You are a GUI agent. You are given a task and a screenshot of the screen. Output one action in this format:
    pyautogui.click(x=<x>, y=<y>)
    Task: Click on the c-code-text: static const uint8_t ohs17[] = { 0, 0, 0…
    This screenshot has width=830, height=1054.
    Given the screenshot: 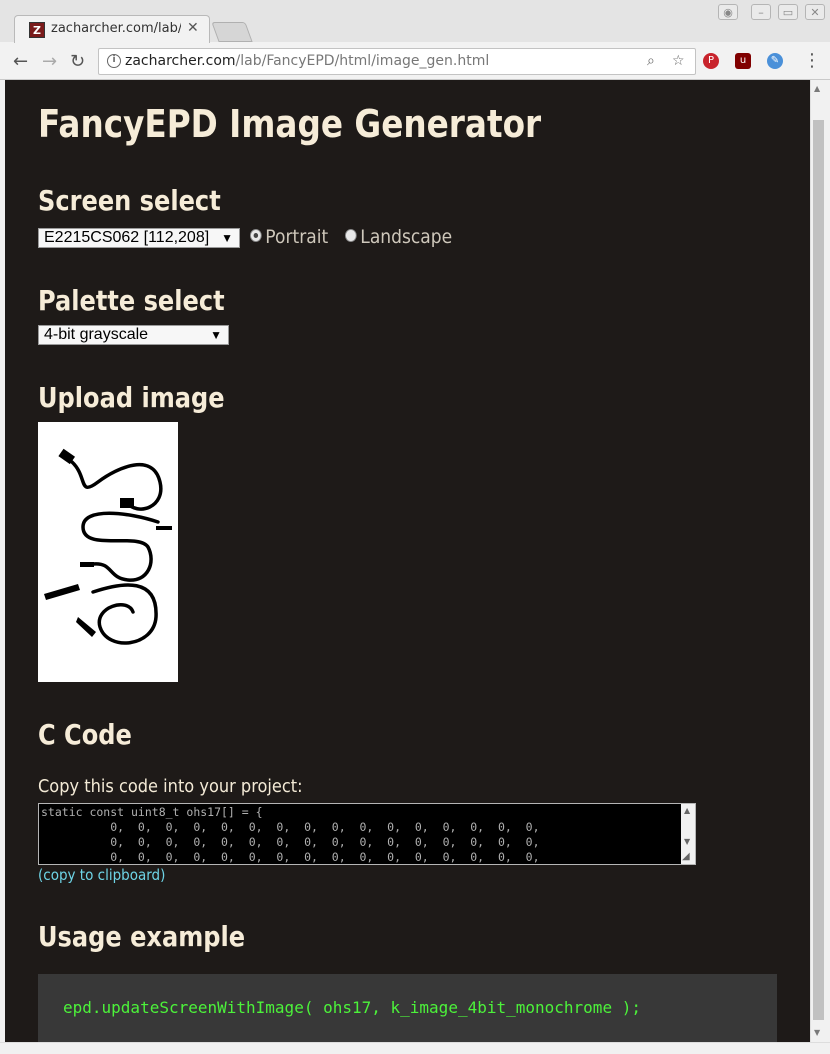 What is the action you would take?
    pyautogui.click(x=290, y=834)
    